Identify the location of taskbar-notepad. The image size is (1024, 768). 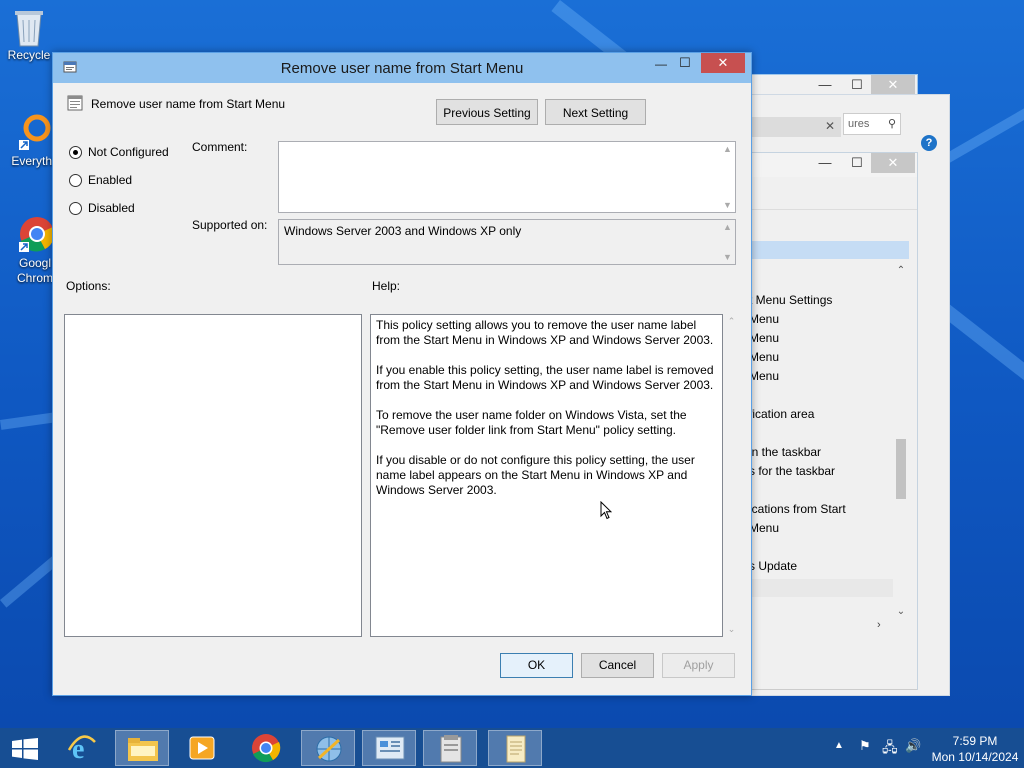
(515, 748).